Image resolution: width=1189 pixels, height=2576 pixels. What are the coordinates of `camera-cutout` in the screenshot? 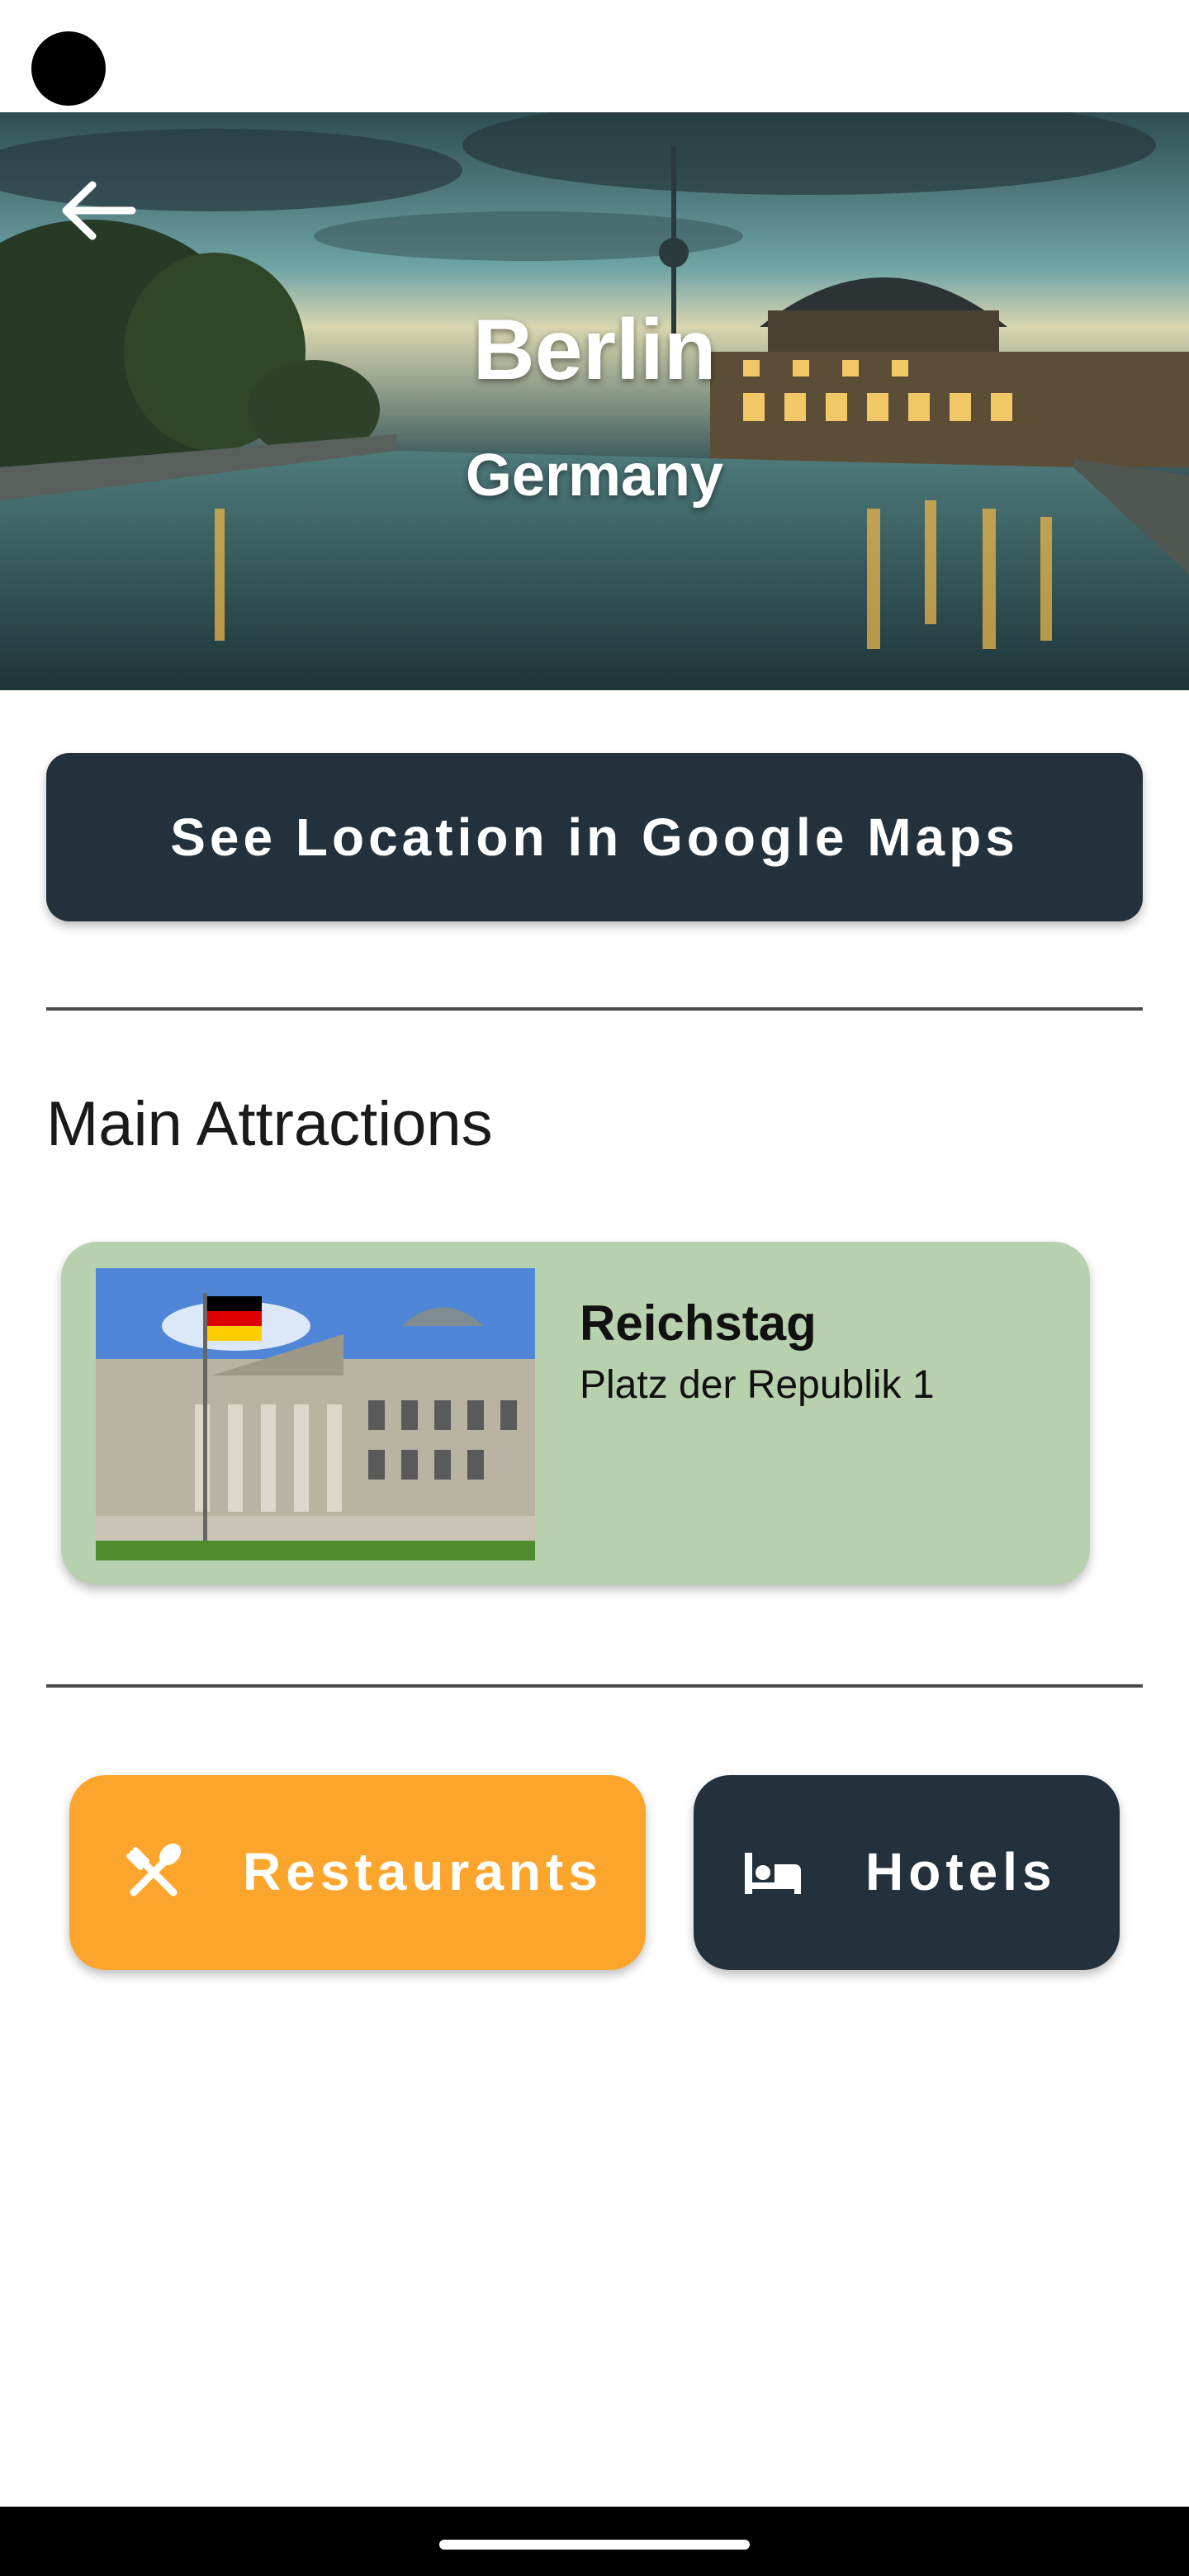 It's located at (68, 68).